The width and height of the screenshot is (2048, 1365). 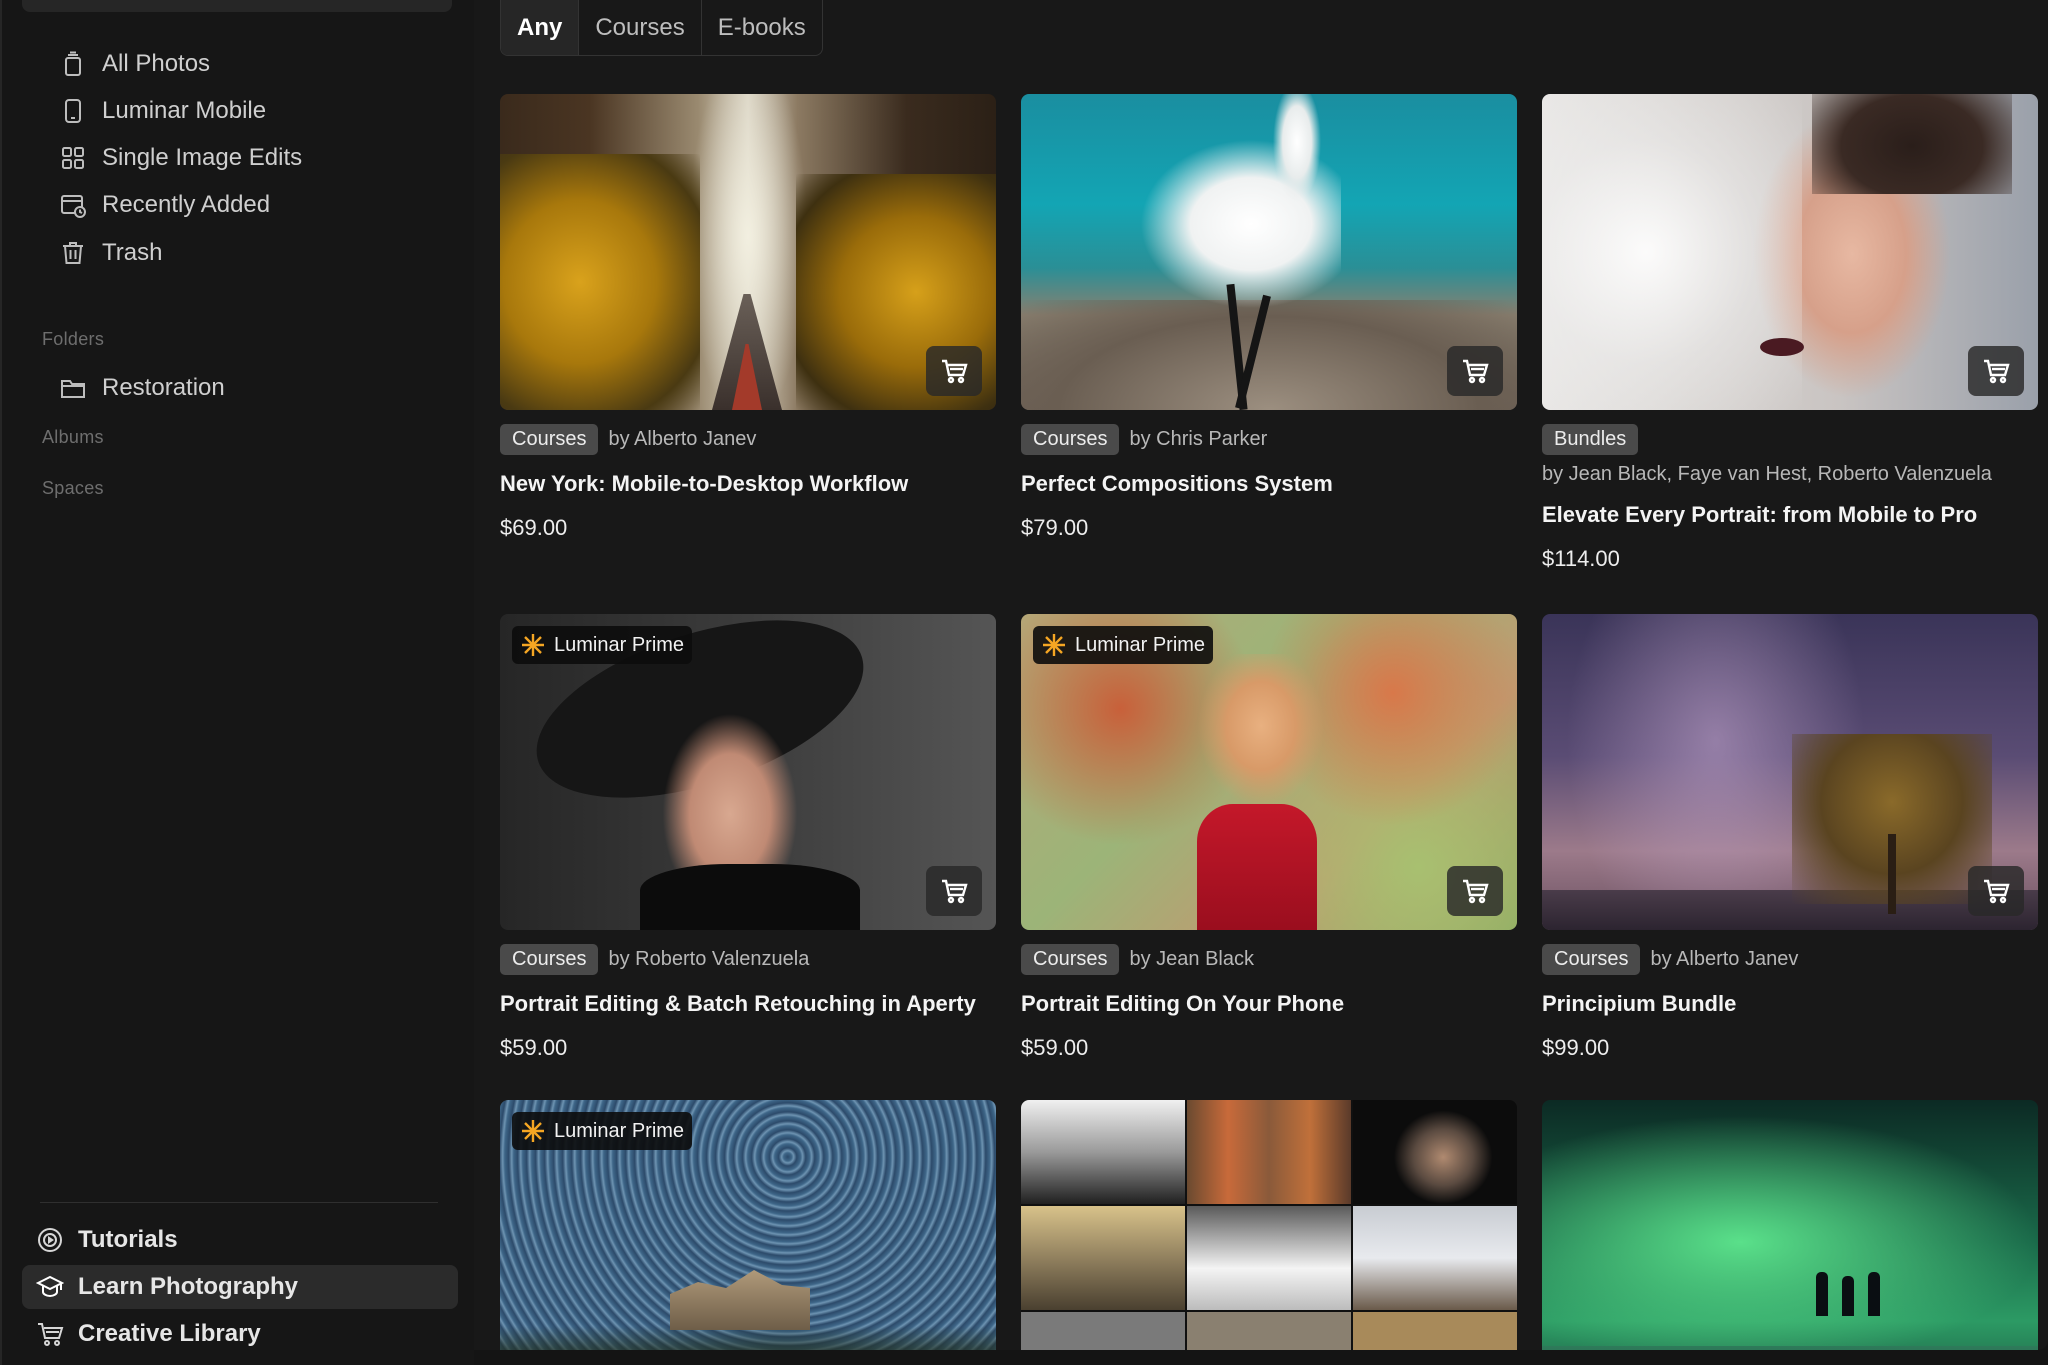 I want to click on sidebar-item-tutorials: Tutorials, so click(x=240, y=1240).